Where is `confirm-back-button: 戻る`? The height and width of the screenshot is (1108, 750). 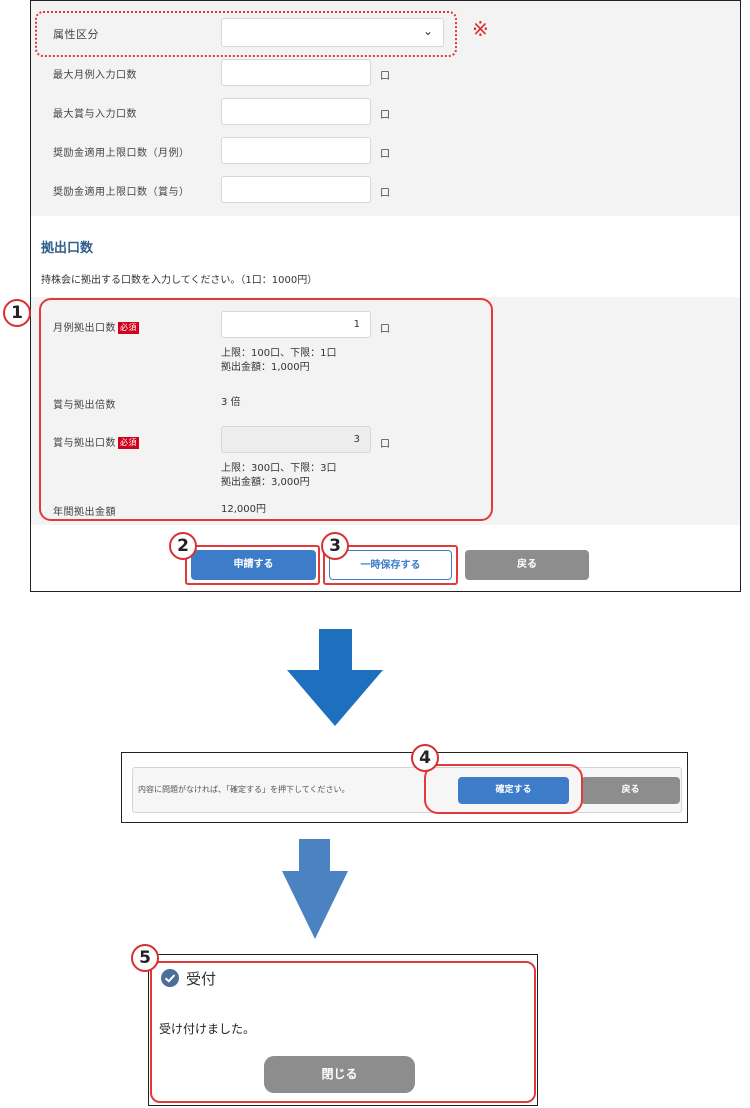 confirm-back-button: 戻る is located at coordinates (630, 790).